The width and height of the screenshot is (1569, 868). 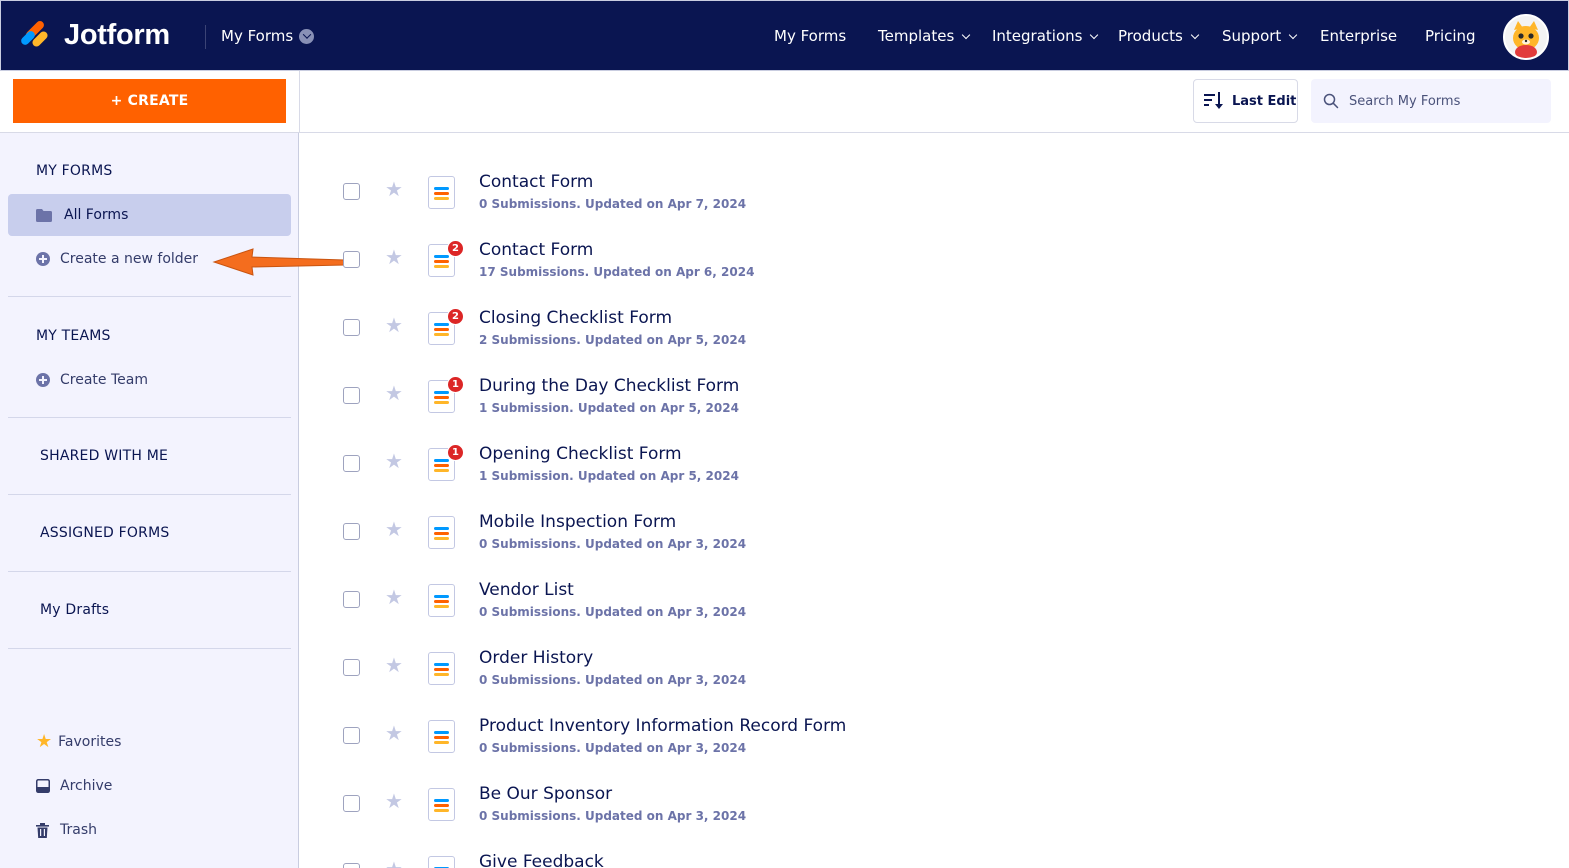 What do you see at coordinates (577, 522) in the screenshot?
I see `form-title: Mobile Inspection Form` at bounding box center [577, 522].